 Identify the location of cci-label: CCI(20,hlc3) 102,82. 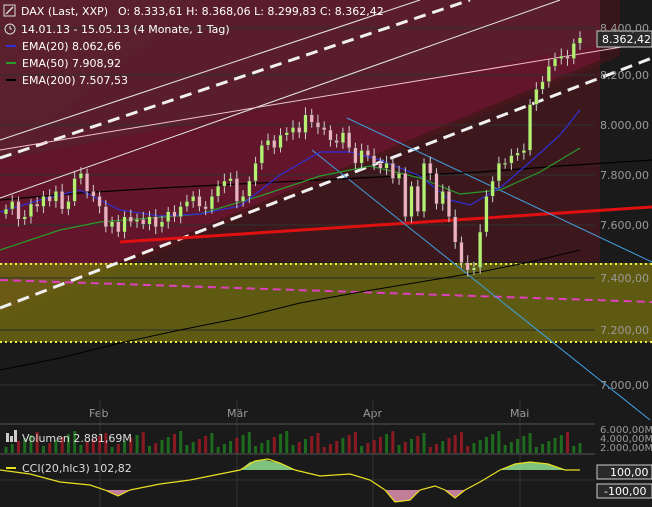
(77, 468).